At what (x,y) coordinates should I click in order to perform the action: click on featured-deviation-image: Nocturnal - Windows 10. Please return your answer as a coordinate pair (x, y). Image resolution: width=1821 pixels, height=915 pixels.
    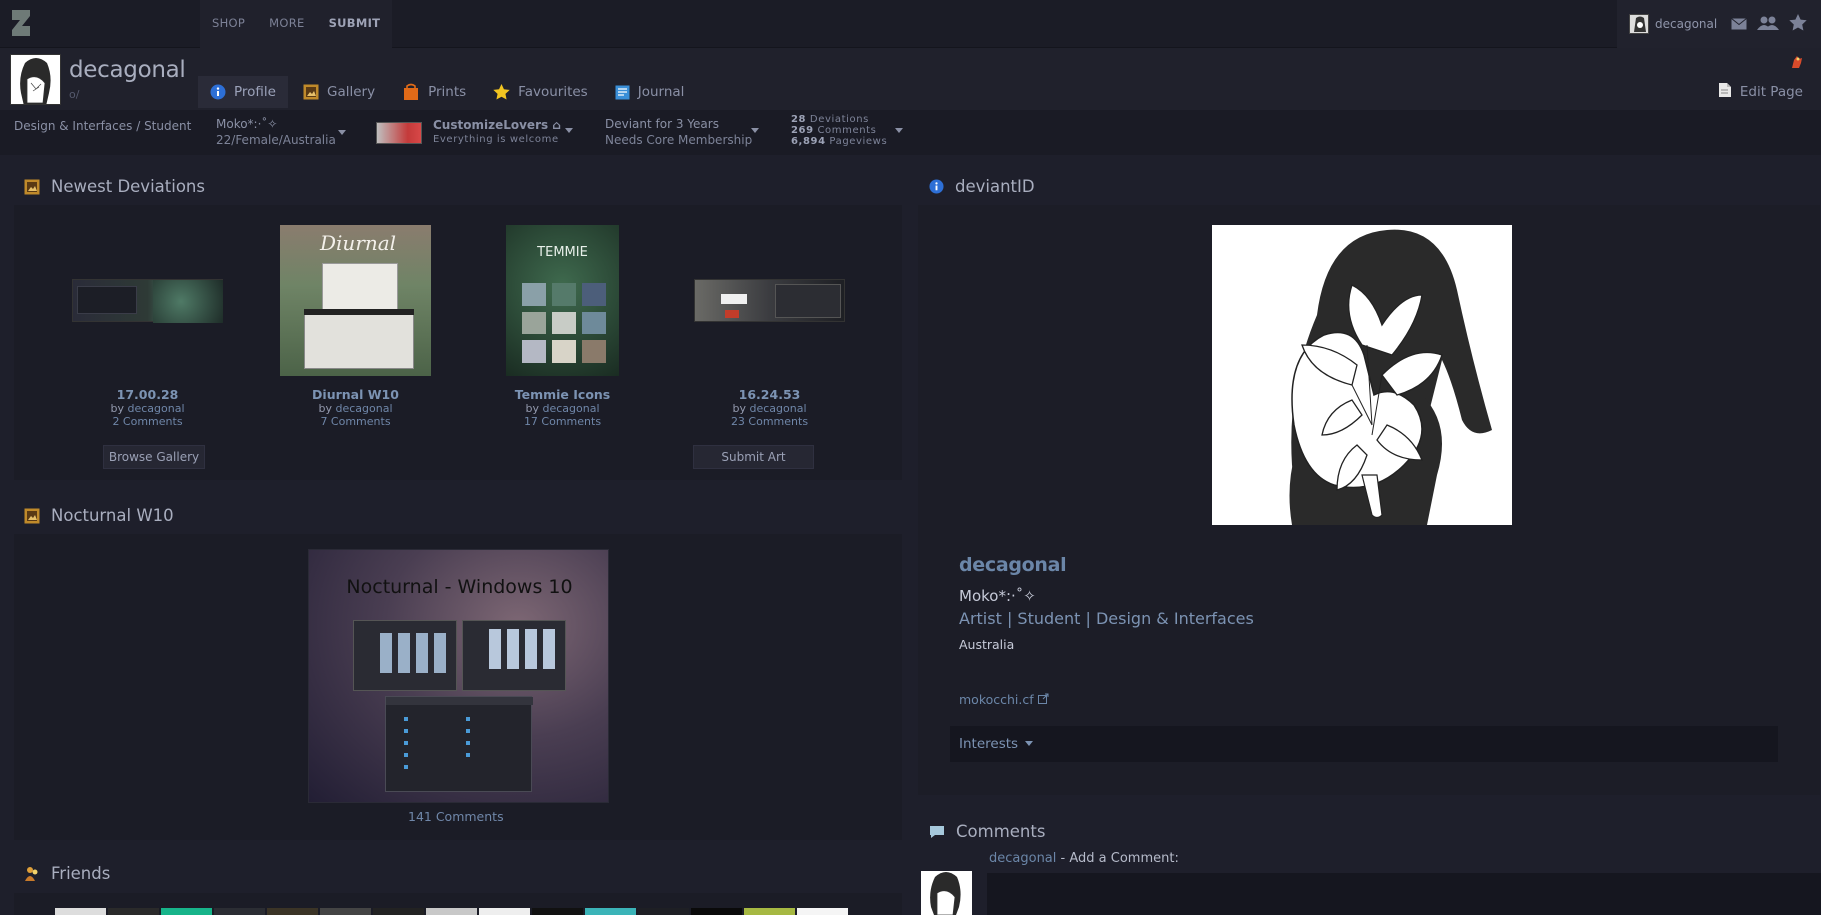
    Looking at the image, I should click on (458, 676).